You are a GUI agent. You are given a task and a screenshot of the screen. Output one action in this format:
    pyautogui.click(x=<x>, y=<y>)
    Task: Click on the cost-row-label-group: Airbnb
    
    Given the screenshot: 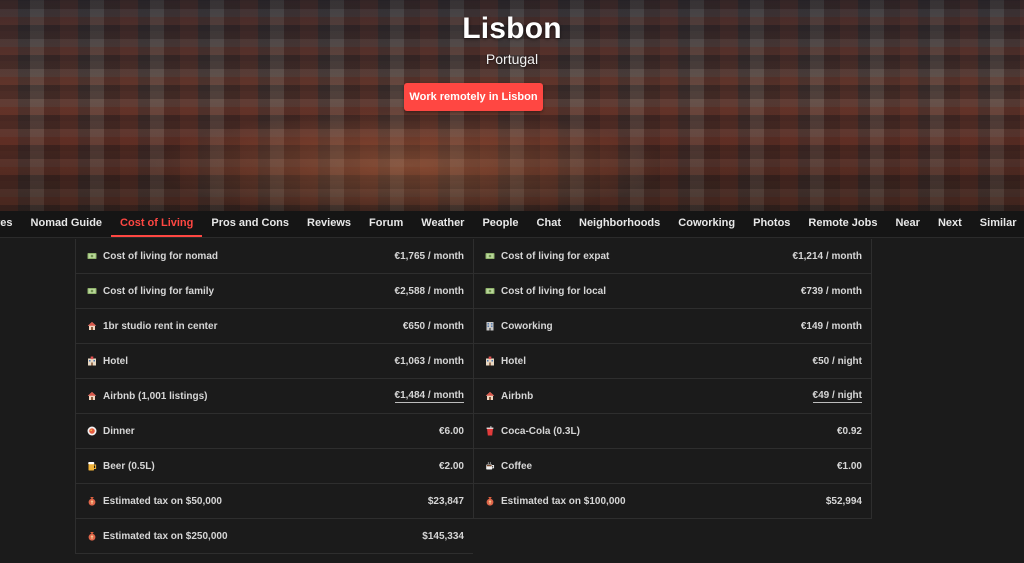 What is the action you would take?
    pyautogui.click(x=509, y=396)
    